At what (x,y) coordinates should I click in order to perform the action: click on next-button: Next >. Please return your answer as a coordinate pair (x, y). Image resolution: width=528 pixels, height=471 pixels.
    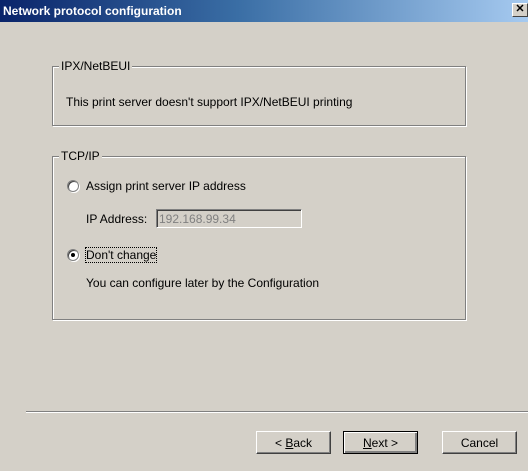
    Looking at the image, I should click on (380, 442).